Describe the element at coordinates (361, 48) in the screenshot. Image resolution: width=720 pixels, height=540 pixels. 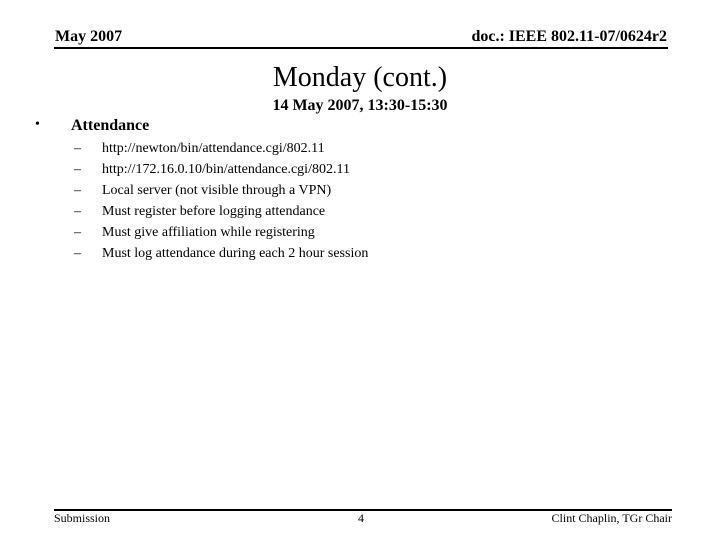
I see `header-divider` at that location.